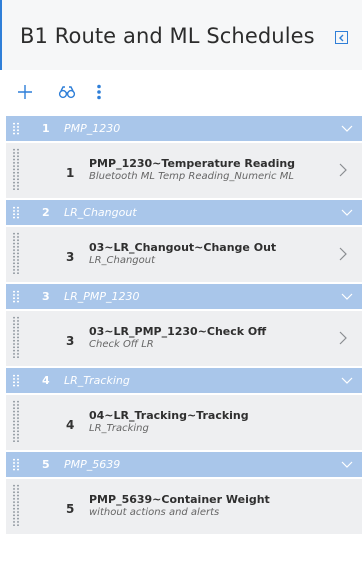 Image resolution: width=362 pixels, height=562 pixels. What do you see at coordinates (70, 173) in the screenshot?
I see `item-index: 1` at bounding box center [70, 173].